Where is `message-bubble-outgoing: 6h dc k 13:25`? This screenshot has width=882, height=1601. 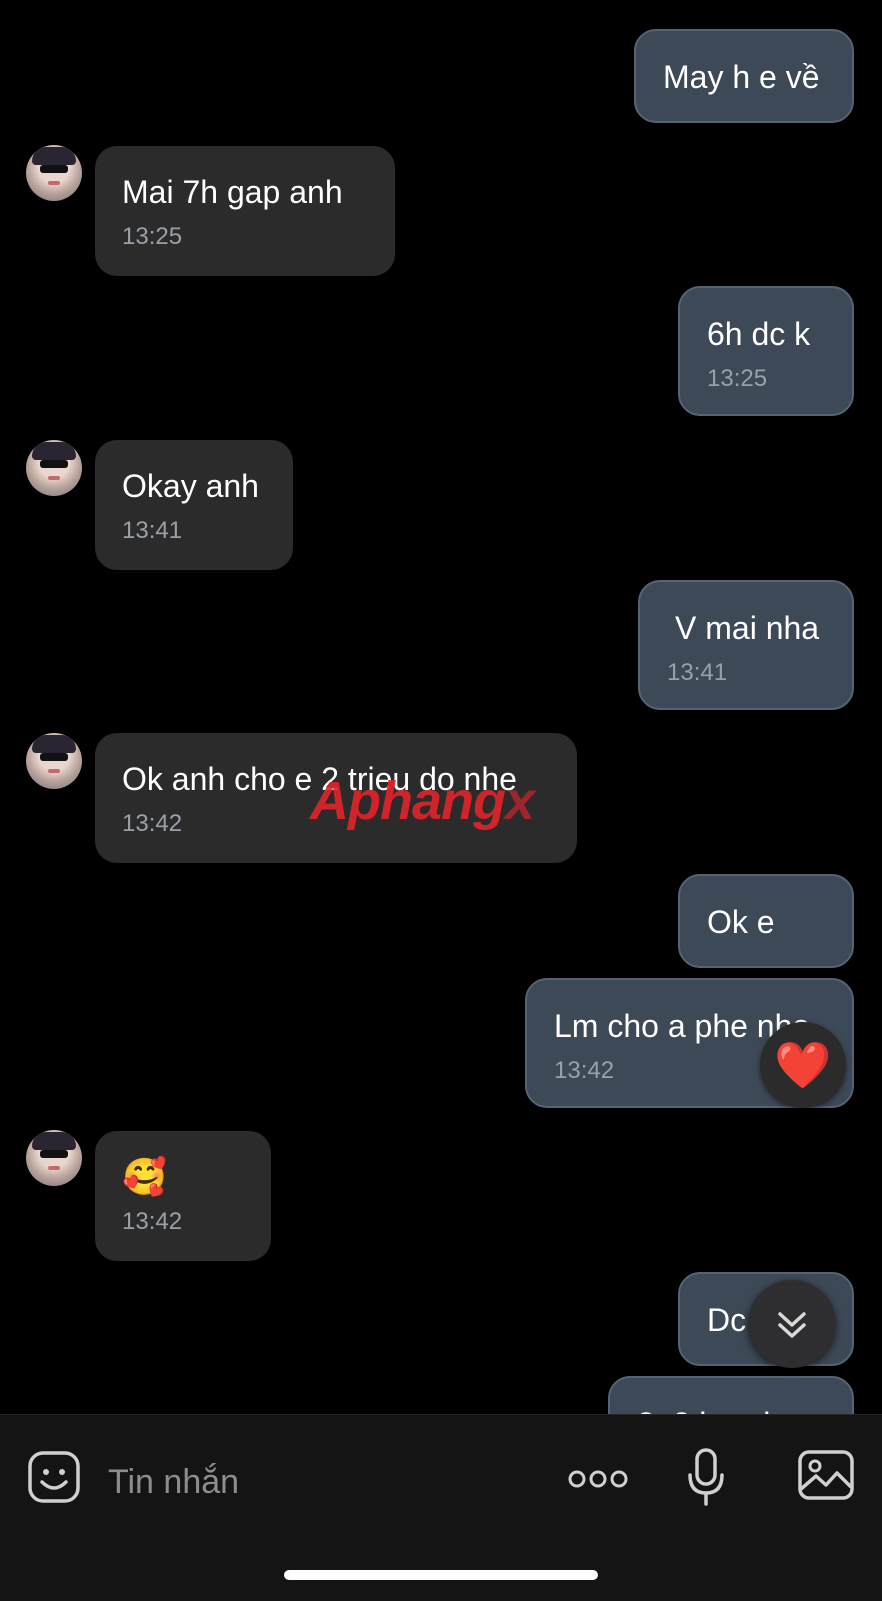 message-bubble-outgoing: 6h dc k 13:25 is located at coordinates (766, 351).